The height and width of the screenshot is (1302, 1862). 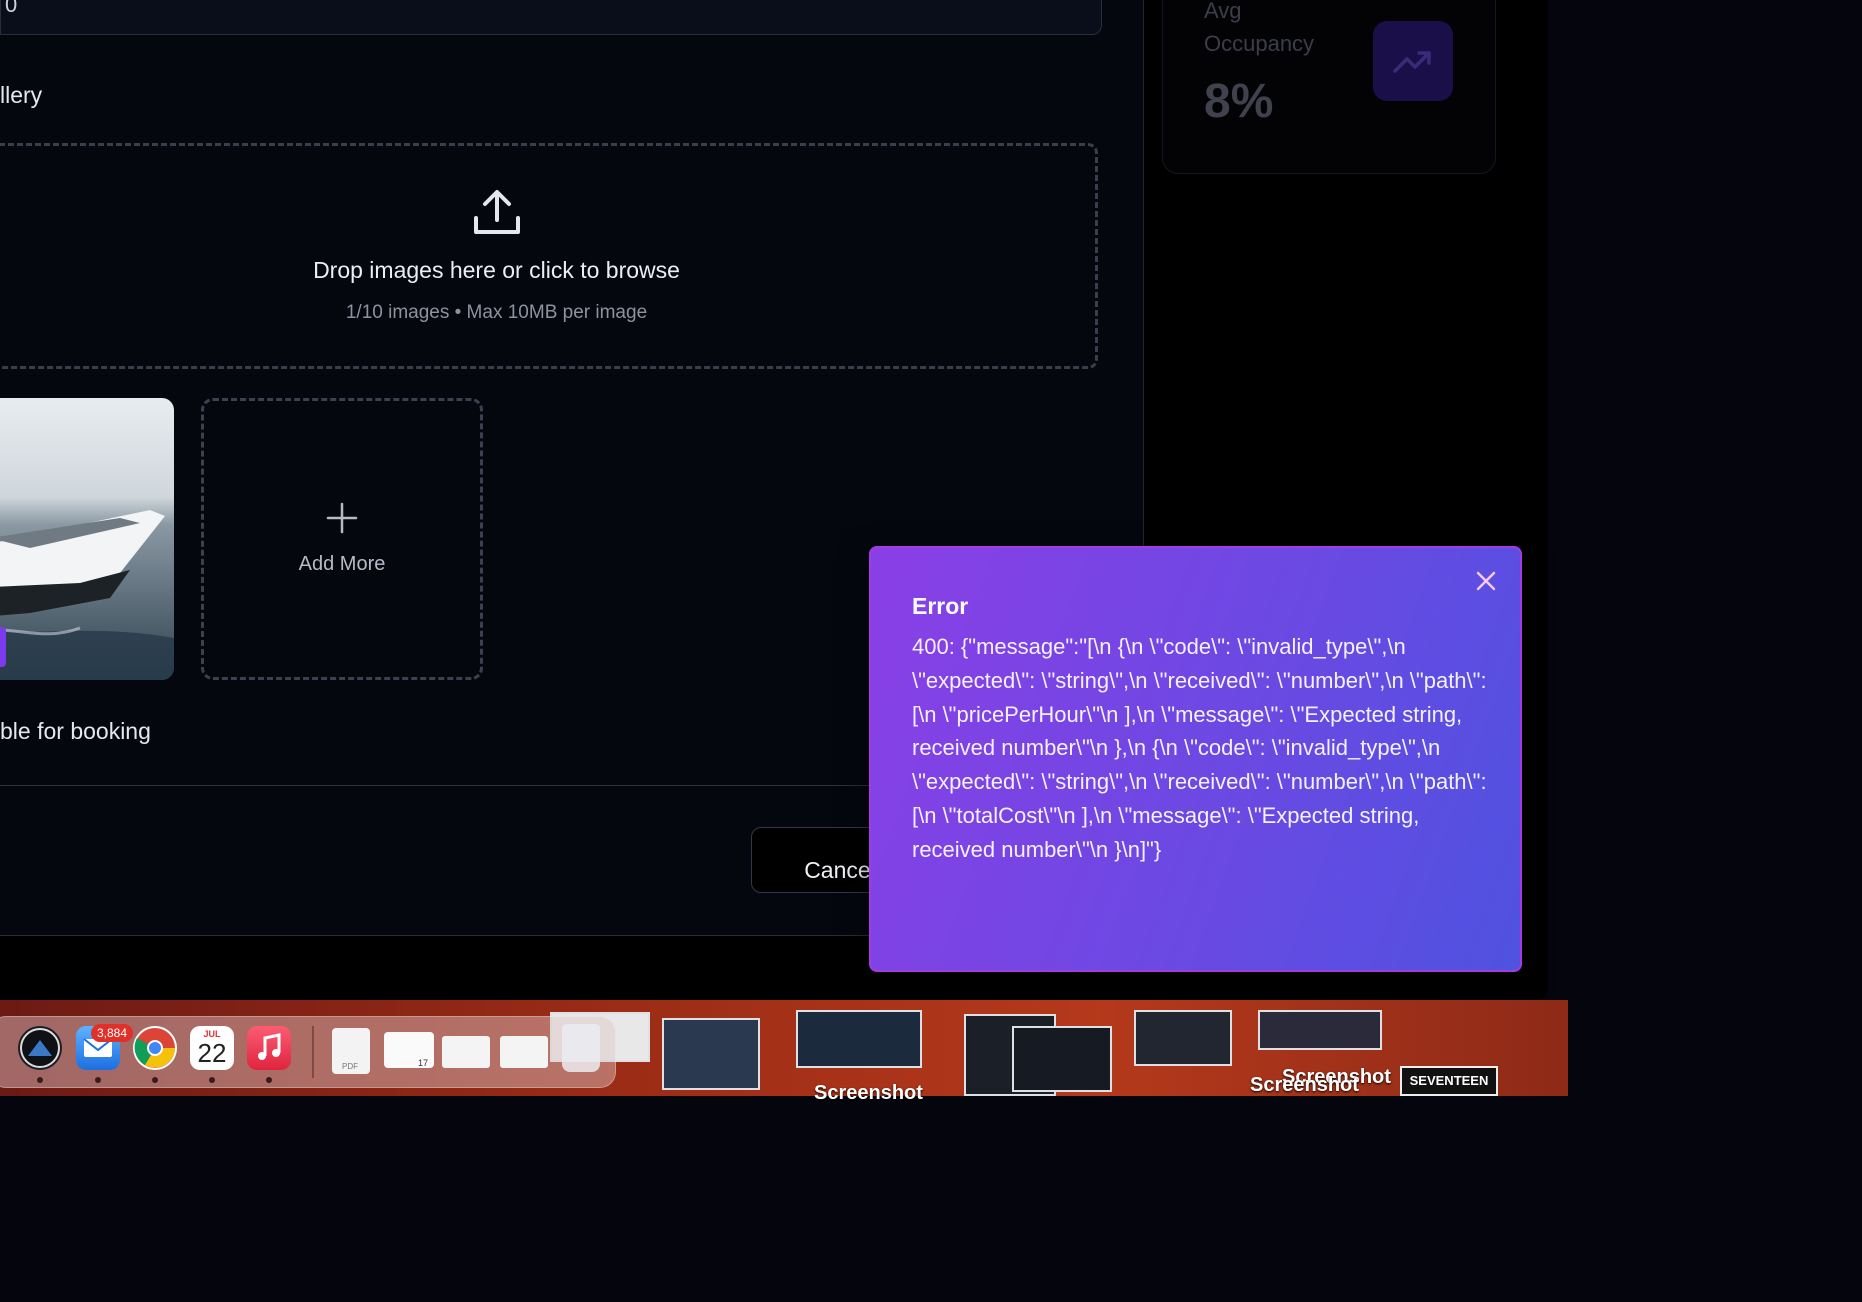 What do you see at coordinates (1304, 1085) in the screenshot?
I see `screenshot-file-label-3: Screenshot` at bounding box center [1304, 1085].